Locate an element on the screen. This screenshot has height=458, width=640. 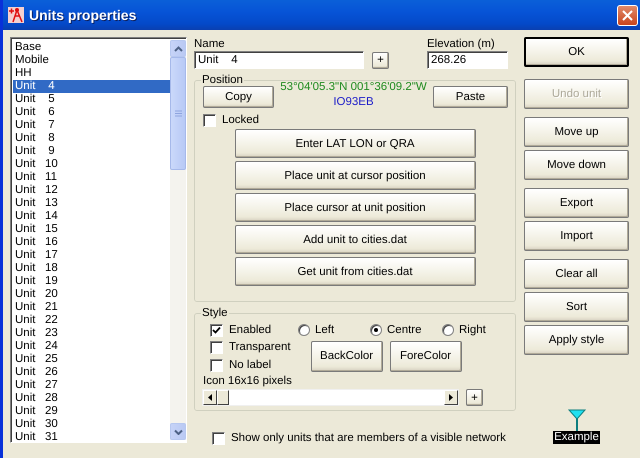
locator: IO93EB is located at coordinates (353, 102).